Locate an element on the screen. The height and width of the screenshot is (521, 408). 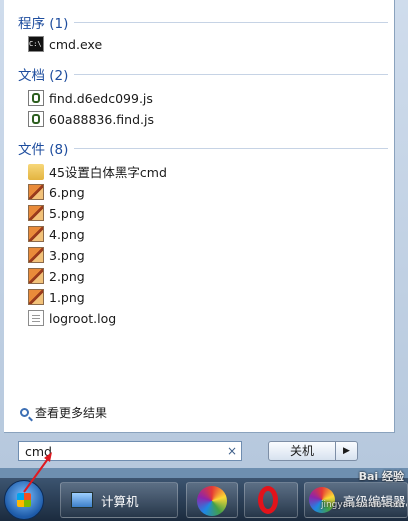
watermark-logo: Bai 经验 is located at coordinates (381, 476).